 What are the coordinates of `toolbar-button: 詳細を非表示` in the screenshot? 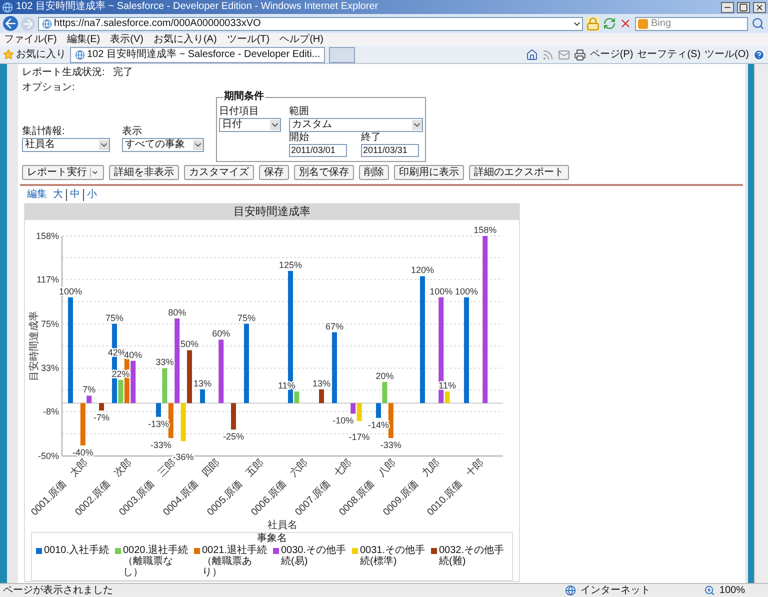 It's located at (144, 172).